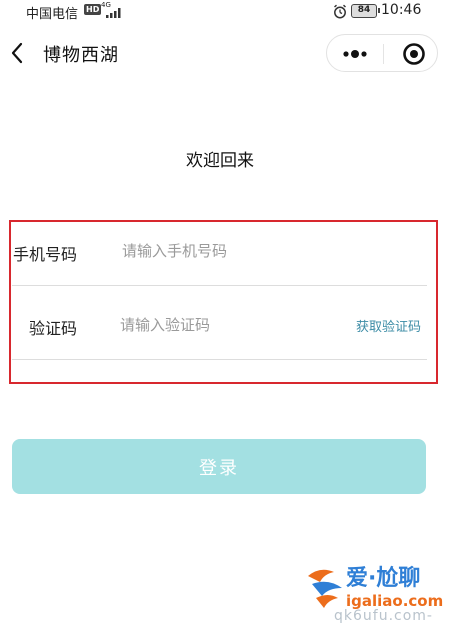 This screenshot has width=460, height=628. I want to click on back-button, so click(22, 53).